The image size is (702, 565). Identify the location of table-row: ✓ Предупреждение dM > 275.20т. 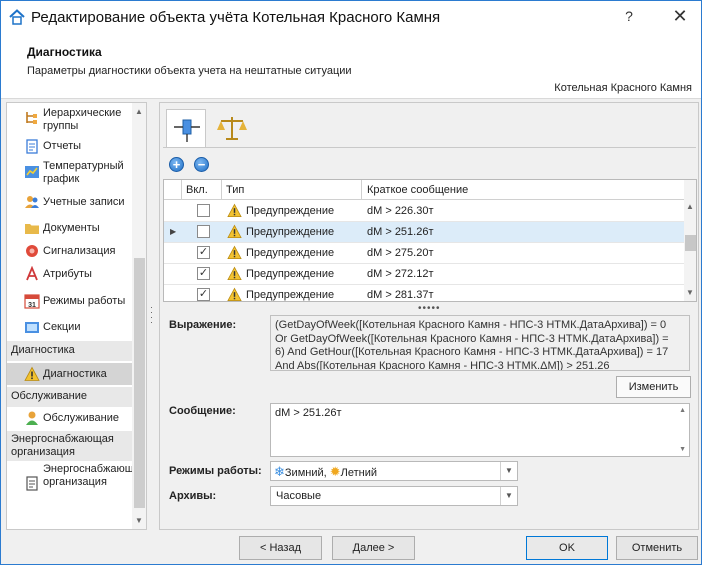
(424, 253).